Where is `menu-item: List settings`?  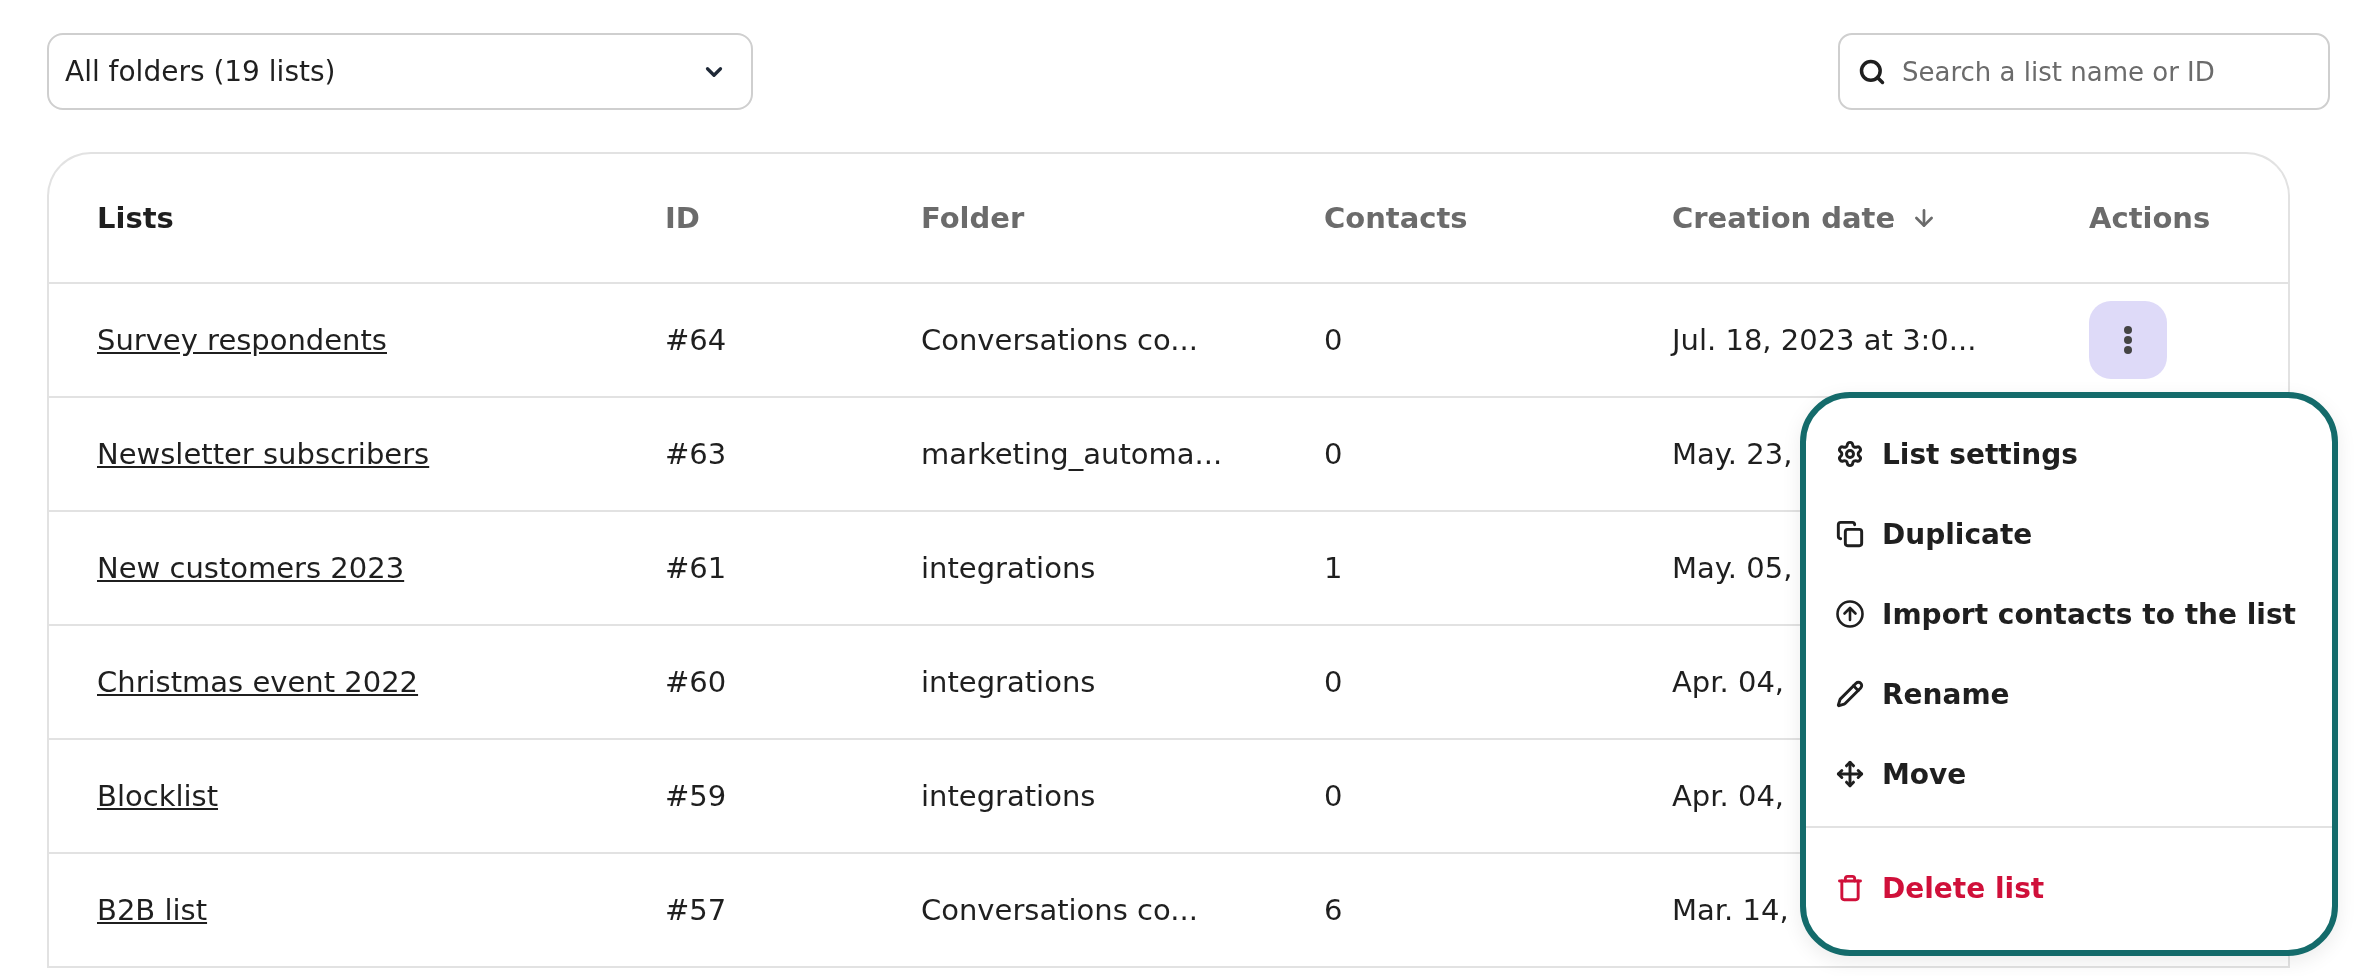 menu-item: List settings is located at coordinates (2069, 454).